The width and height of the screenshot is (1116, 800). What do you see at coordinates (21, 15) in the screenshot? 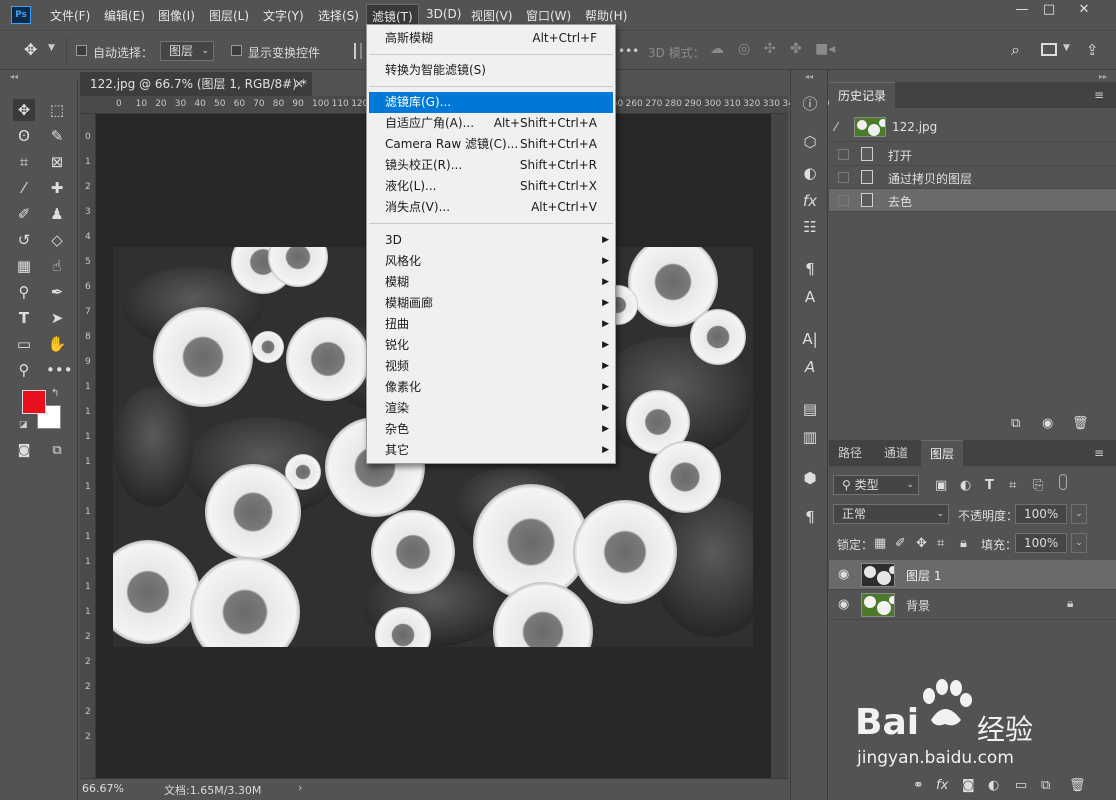
I see `photoshop-logo: Ps` at bounding box center [21, 15].